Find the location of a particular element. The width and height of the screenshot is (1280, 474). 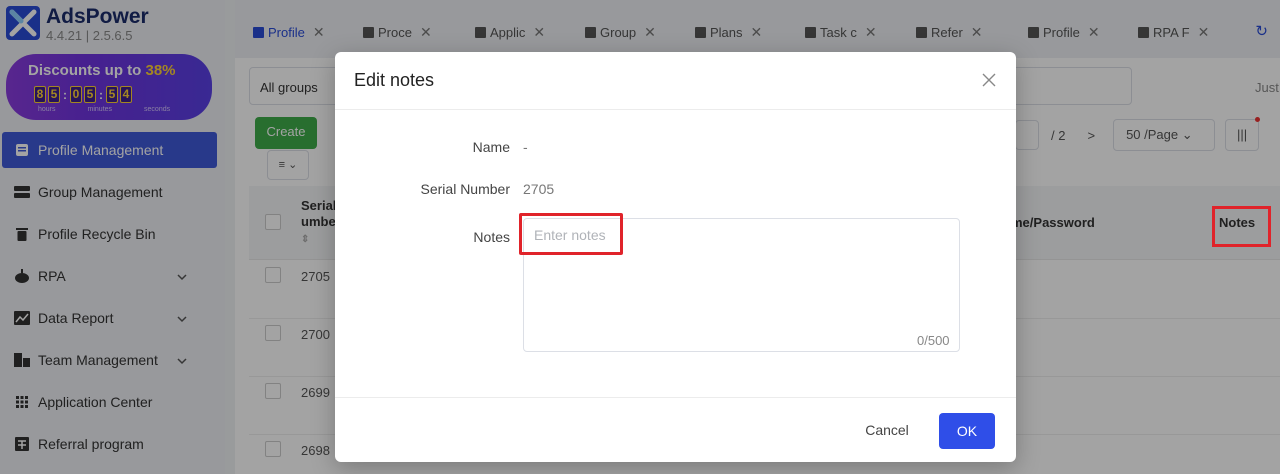

serial-number-label: Serial Number is located at coordinates (465, 189).